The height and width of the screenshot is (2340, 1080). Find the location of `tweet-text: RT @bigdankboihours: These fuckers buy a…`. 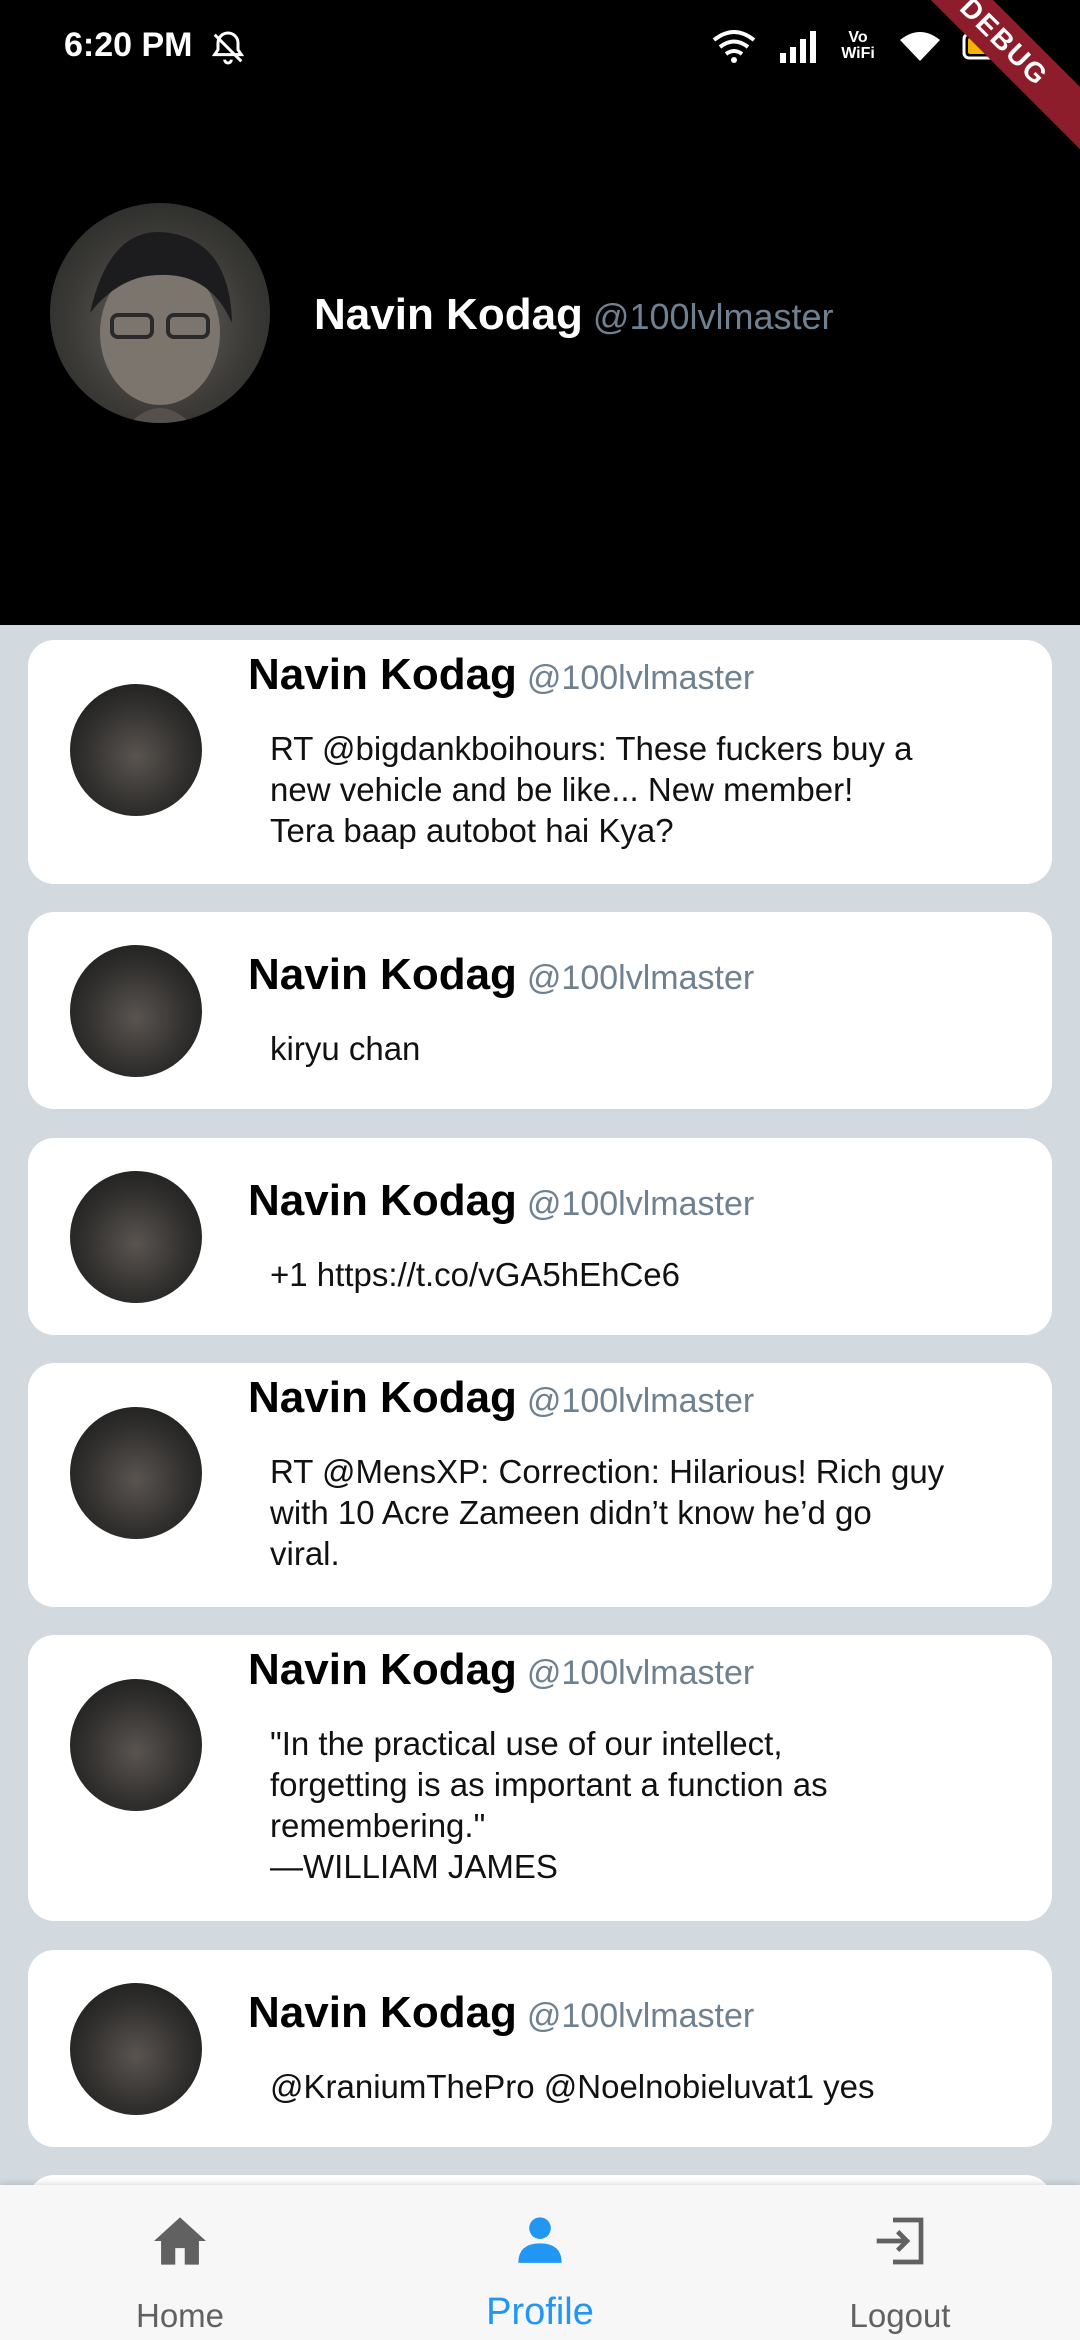

tweet-text: RT @bigdankboihours: These fuckers buy a… is located at coordinates (591, 789).